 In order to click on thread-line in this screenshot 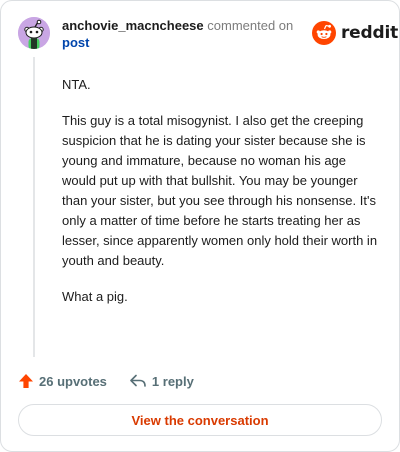, I will do `click(34, 207)`.